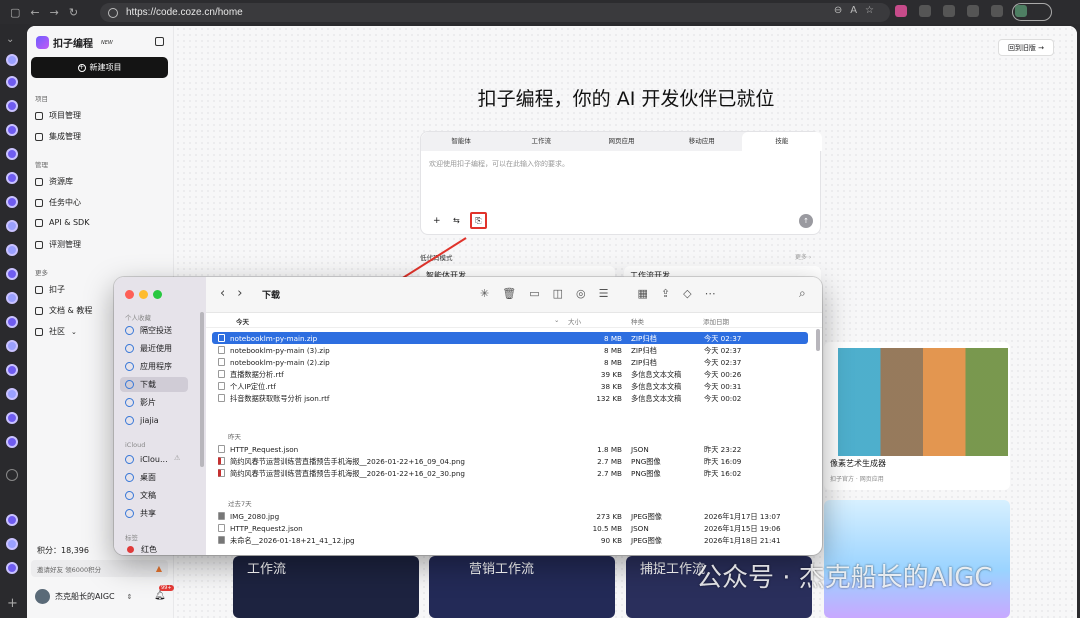 The image size is (1080, 618). I want to click on file-size: 10.5 MB, so click(607, 528).